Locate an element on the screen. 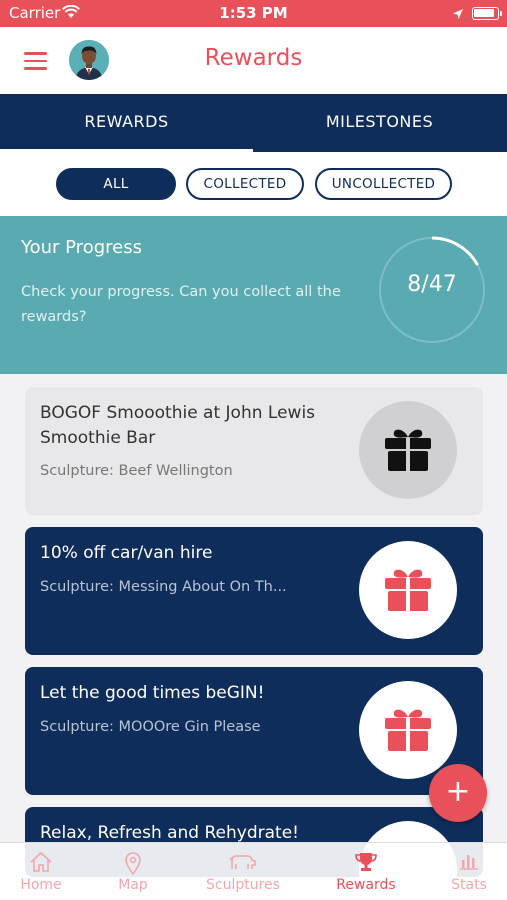  nav-stats: Stats is located at coordinates (469, 871).